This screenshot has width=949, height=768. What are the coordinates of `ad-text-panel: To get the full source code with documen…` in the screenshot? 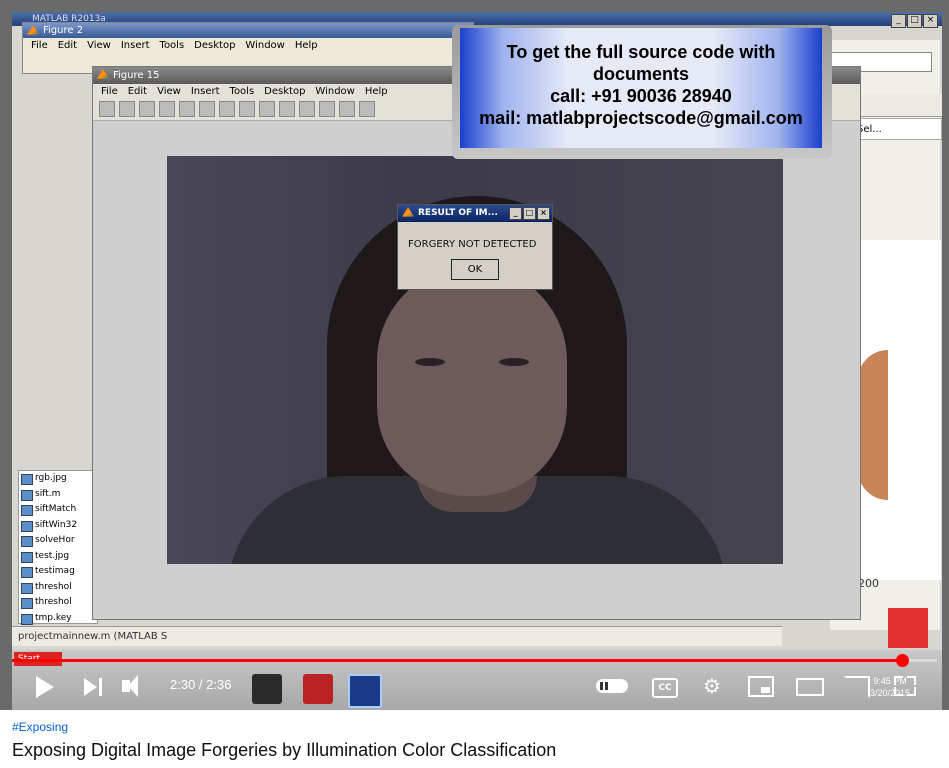 It's located at (641, 88).